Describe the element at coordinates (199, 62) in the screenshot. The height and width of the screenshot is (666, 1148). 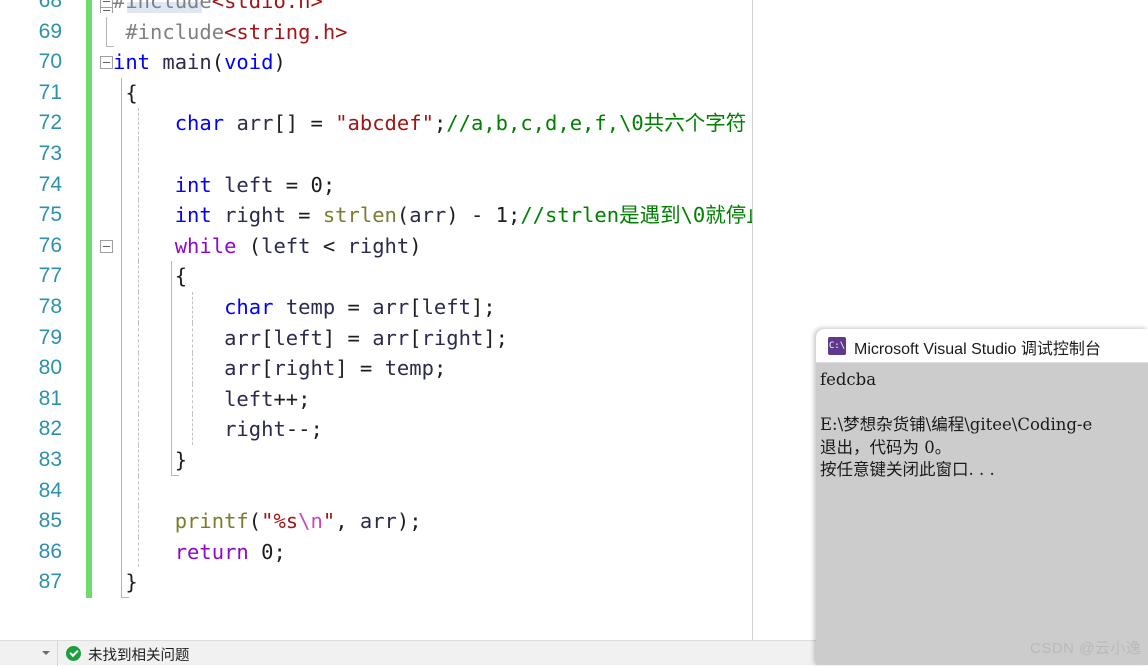
I see `code-text: int main(void)` at that location.